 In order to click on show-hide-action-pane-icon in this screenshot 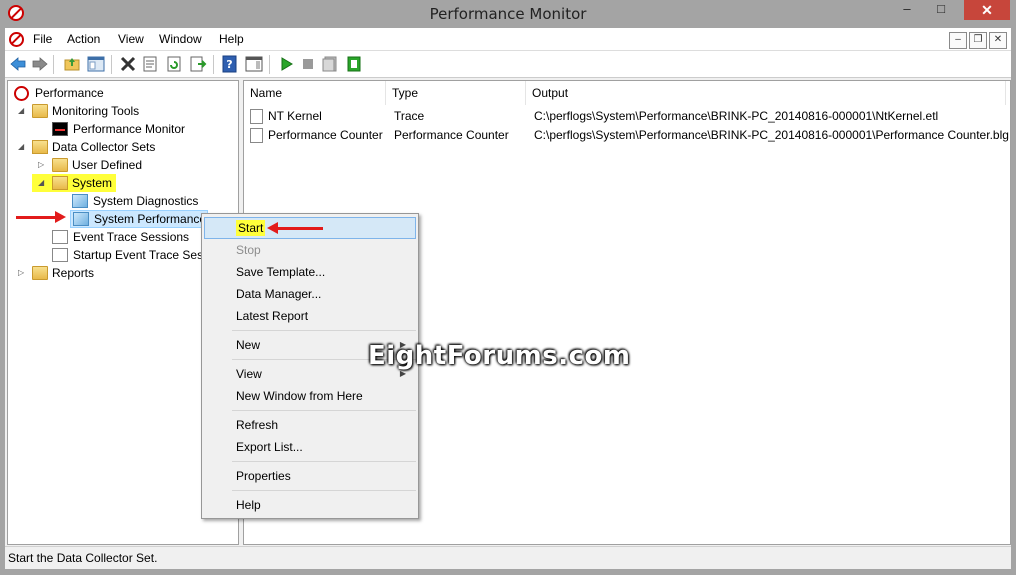, I will do `click(254, 64)`.